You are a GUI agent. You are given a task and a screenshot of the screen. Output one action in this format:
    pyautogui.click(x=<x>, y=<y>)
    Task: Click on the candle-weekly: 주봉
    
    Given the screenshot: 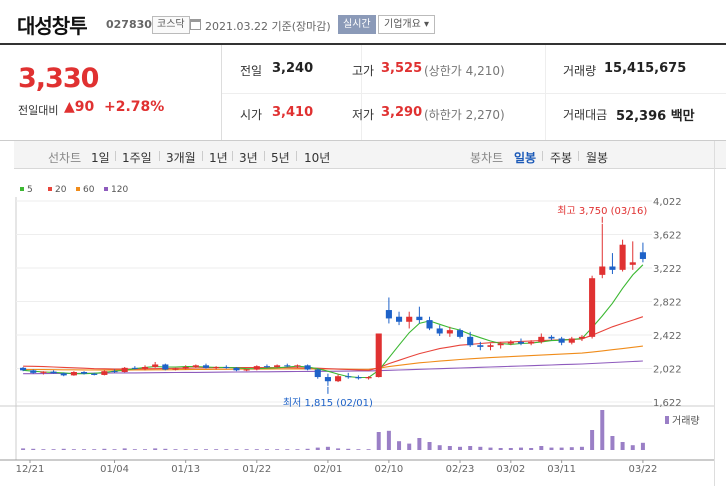 What is the action you would take?
    pyautogui.click(x=561, y=157)
    